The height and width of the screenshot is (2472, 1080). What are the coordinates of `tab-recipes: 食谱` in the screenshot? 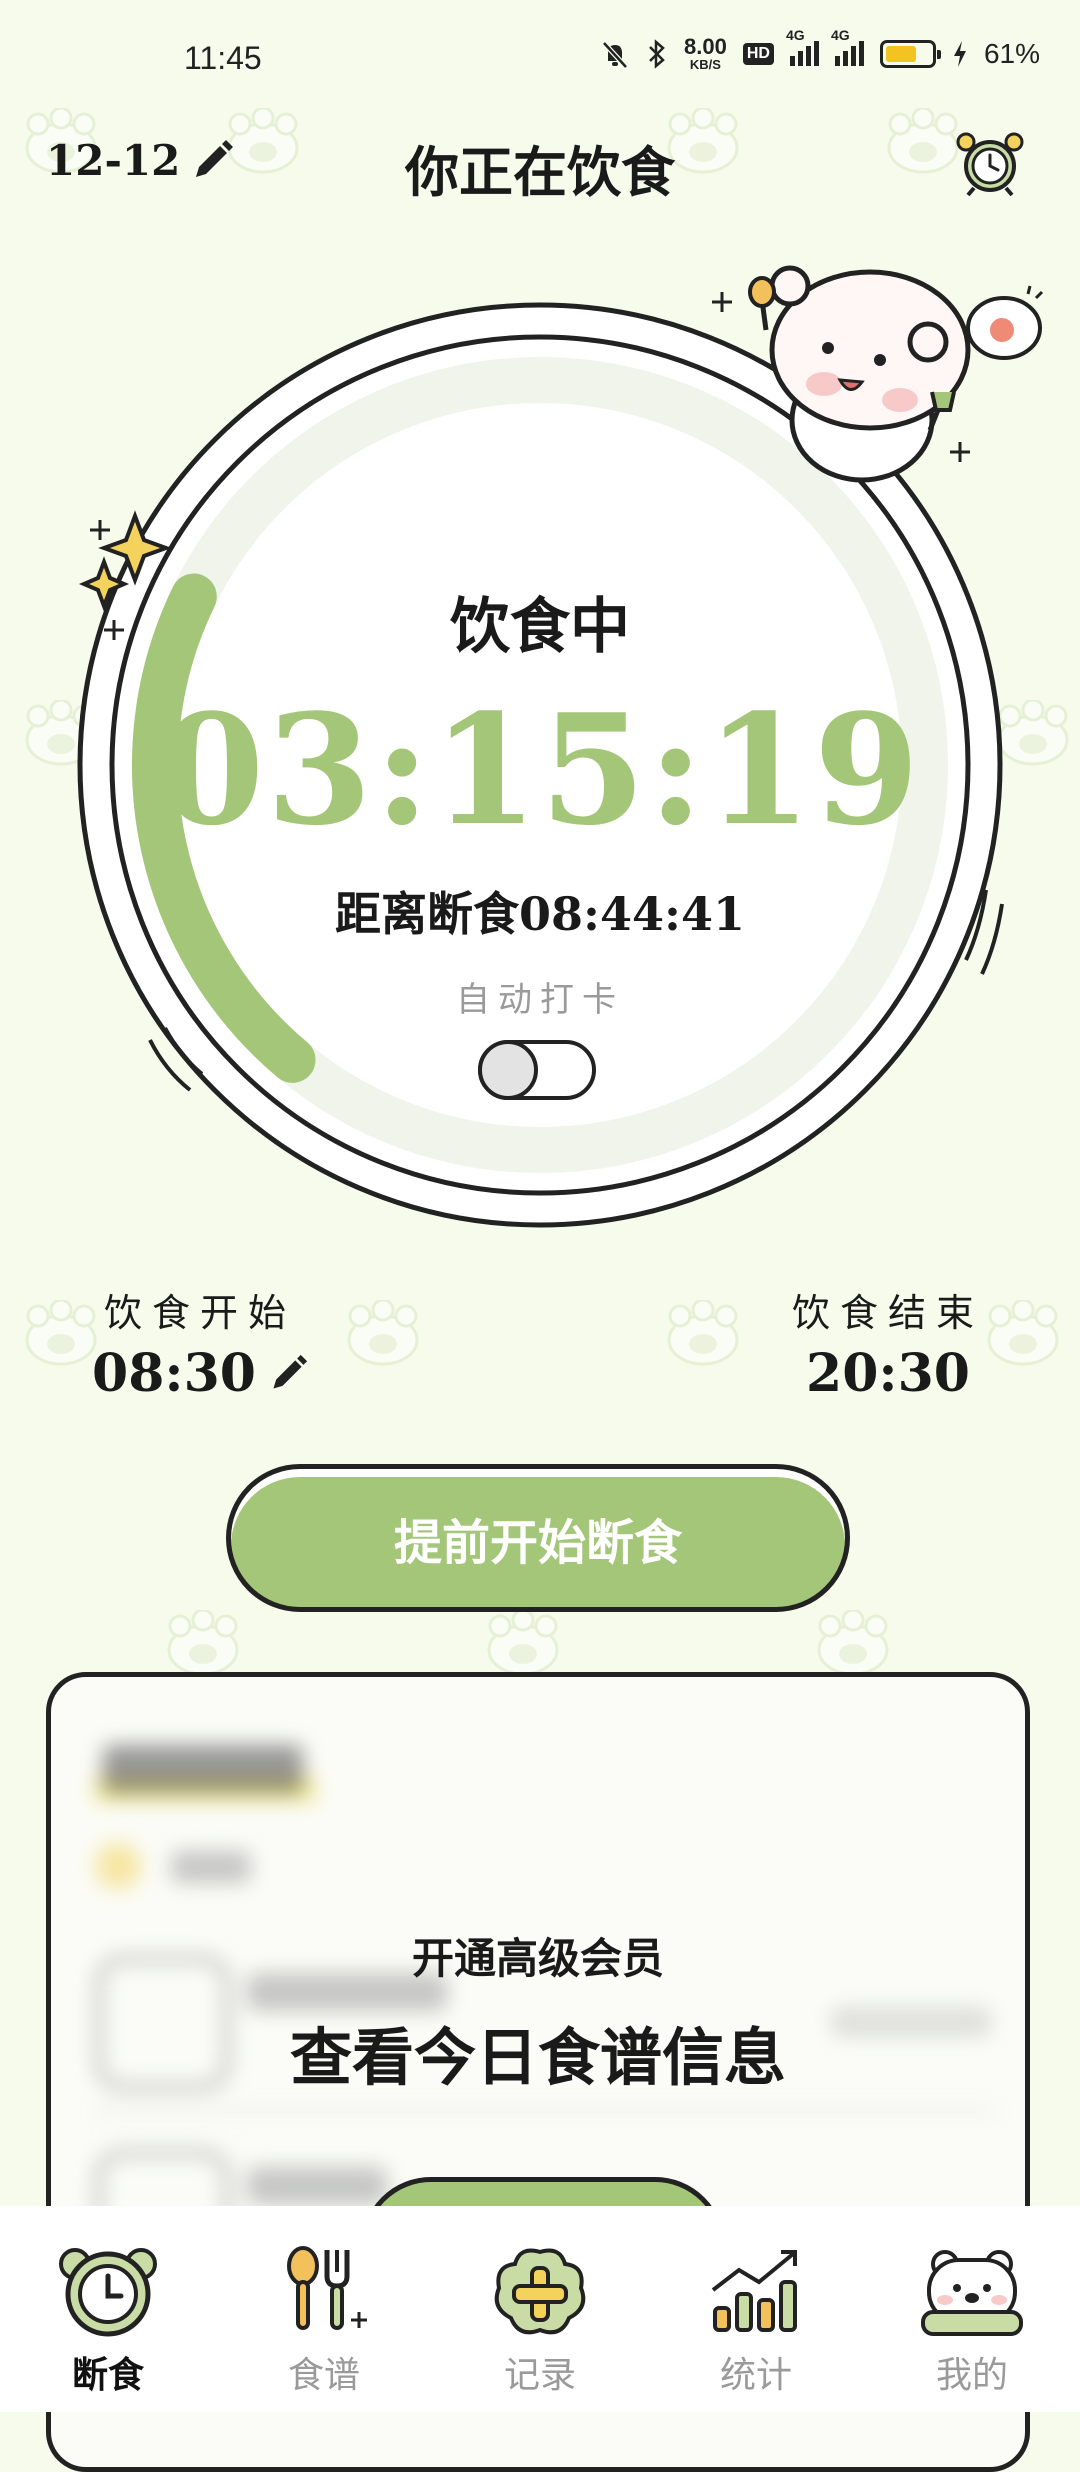 It's located at (324, 2309).